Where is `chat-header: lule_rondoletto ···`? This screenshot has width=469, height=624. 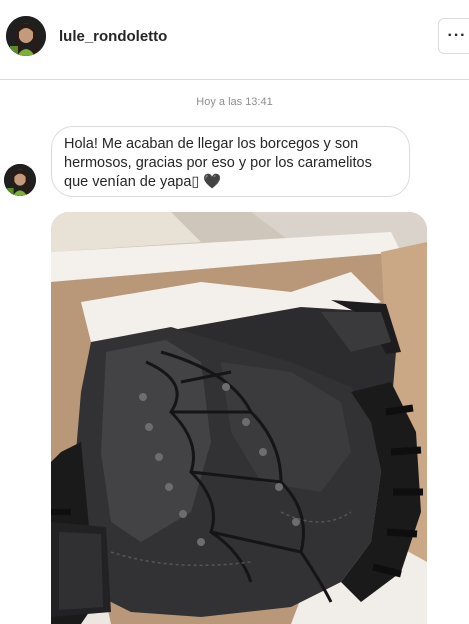 chat-header: lule_rondoletto ··· is located at coordinates (234, 40).